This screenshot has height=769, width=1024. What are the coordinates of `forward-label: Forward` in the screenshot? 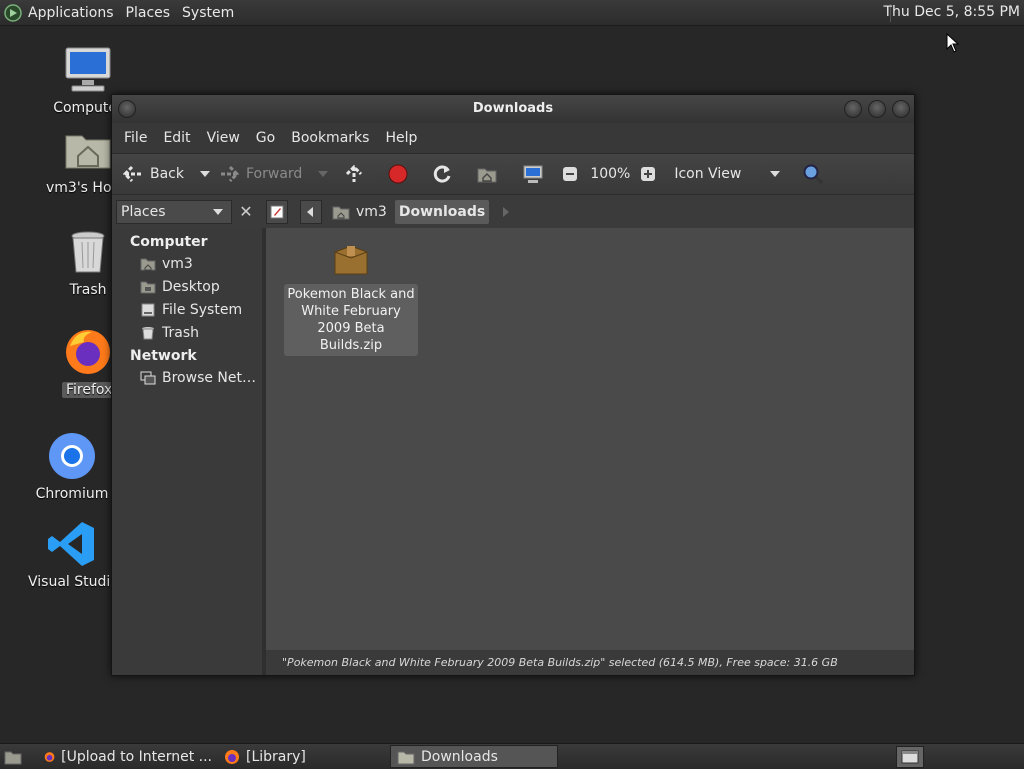 It's located at (274, 174).